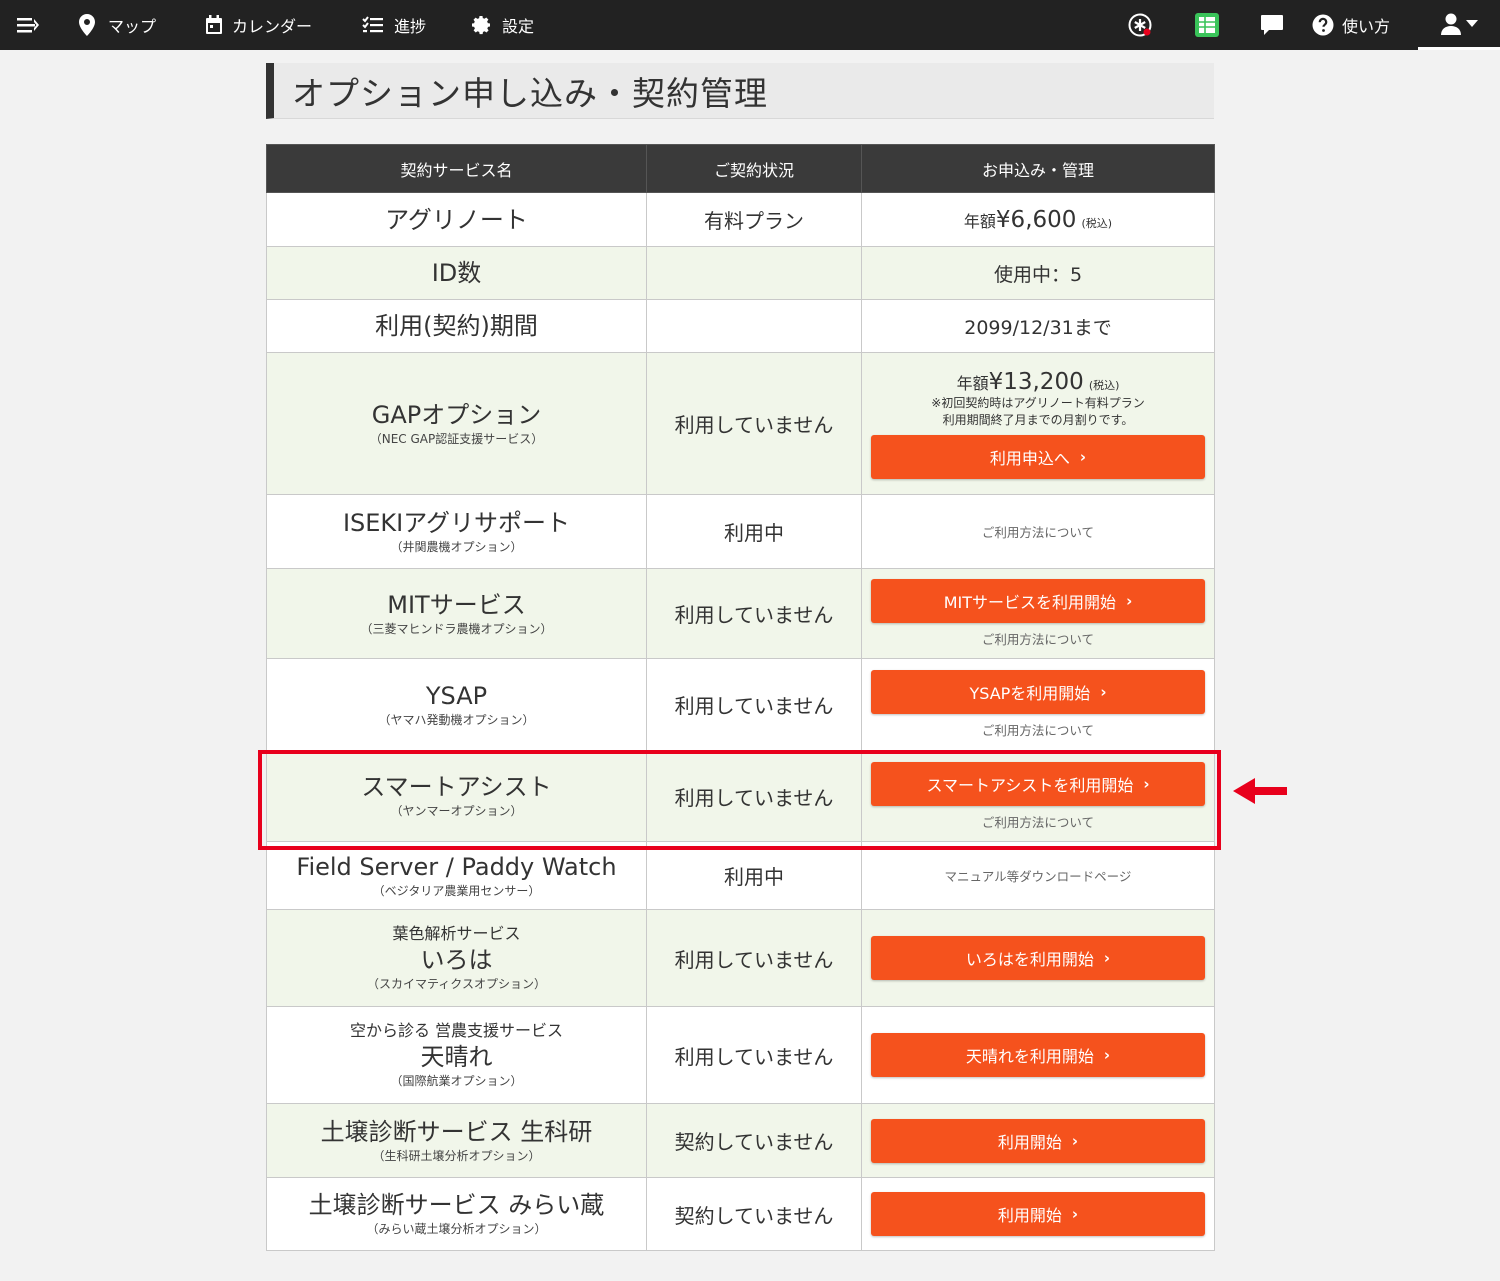 This screenshot has width=1500, height=1281. Describe the element at coordinates (456, 1205) in the screenshot. I see `service-name: 土壌診断サービス みらい蔵` at that location.